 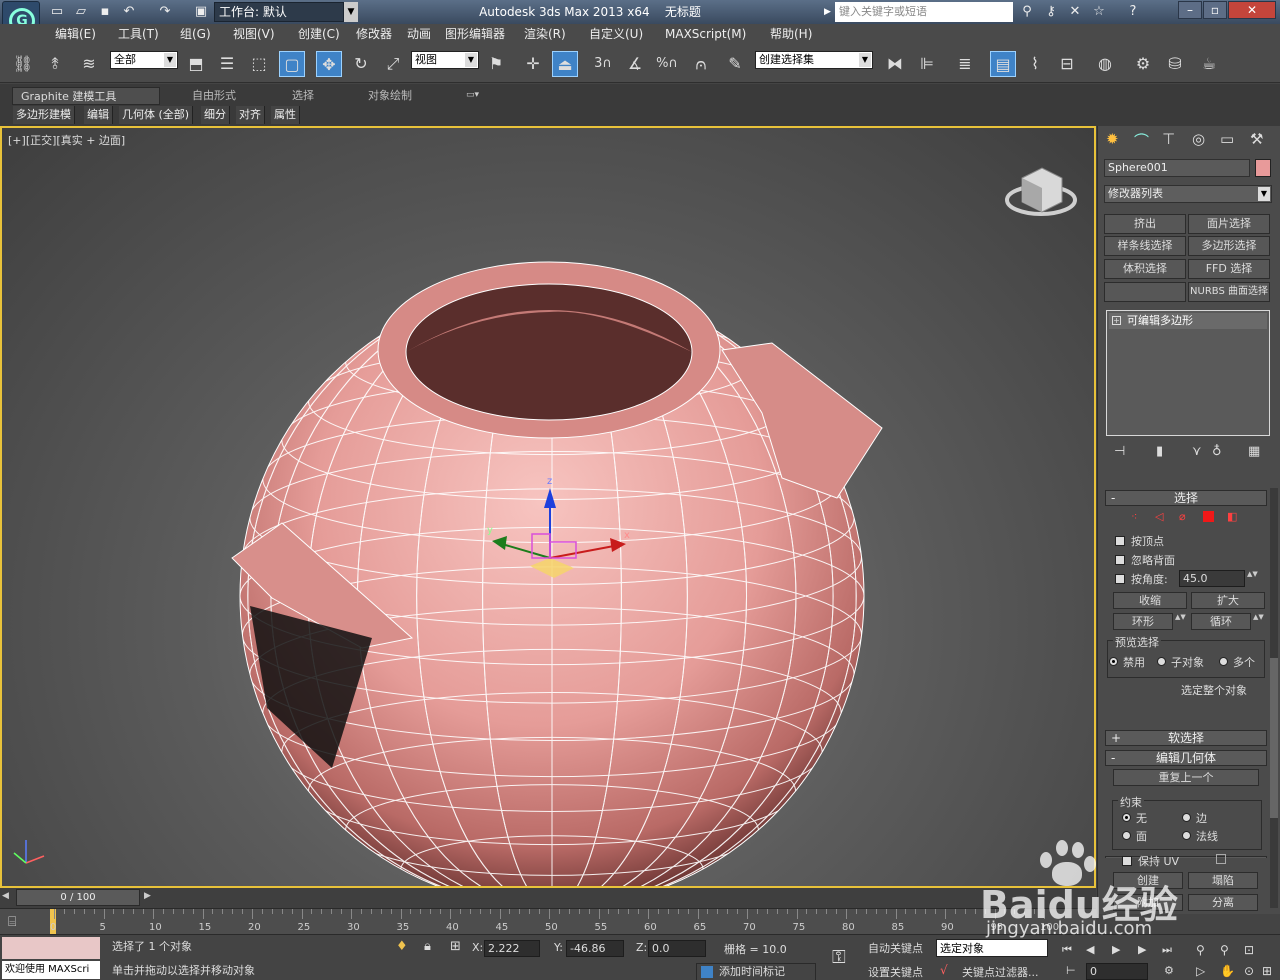 What do you see at coordinates (1167, 950) in the screenshot?
I see `go-to-end-icon: ⏭` at bounding box center [1167, 950].